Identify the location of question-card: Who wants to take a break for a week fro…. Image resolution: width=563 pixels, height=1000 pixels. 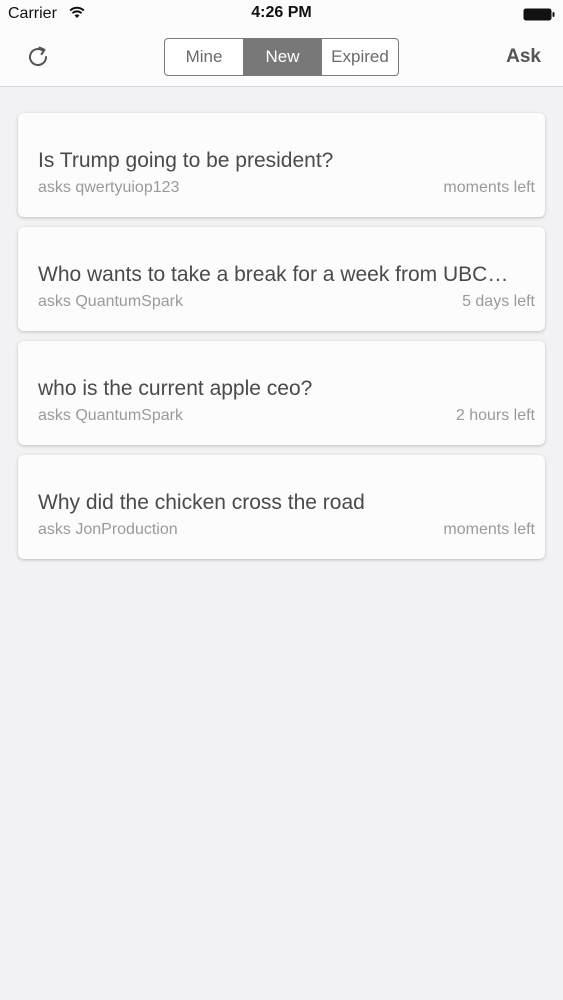
(281, 279).